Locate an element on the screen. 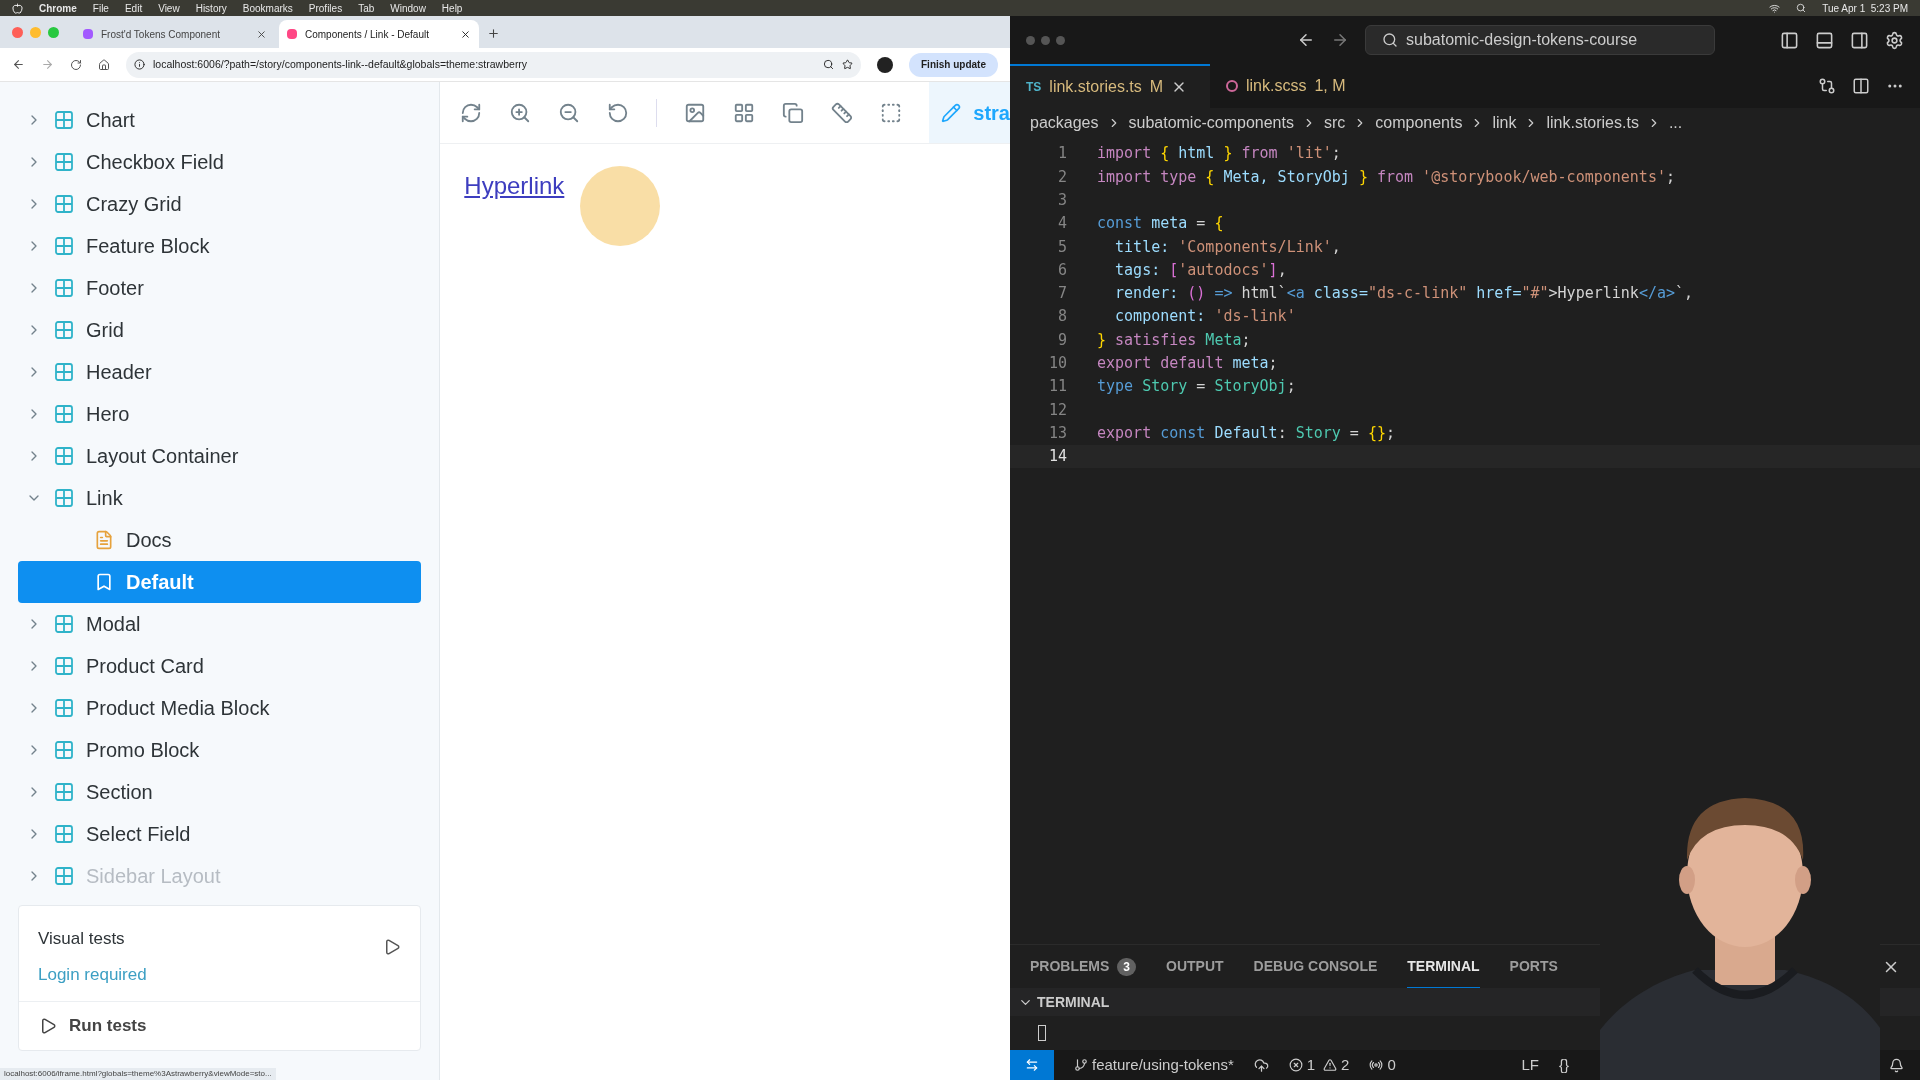 The image size is (1920, 1080). grid-icon is located at coordinates (744, 112).